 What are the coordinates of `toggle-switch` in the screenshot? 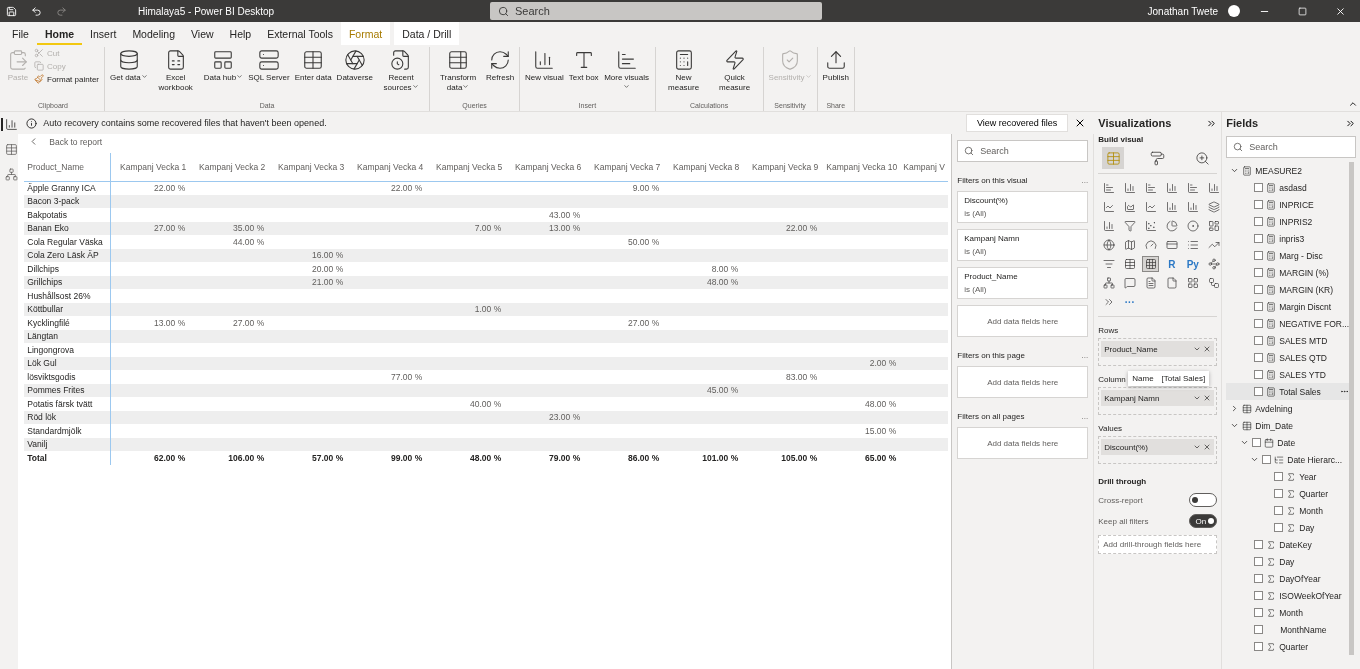 It's located at (1203, 500).